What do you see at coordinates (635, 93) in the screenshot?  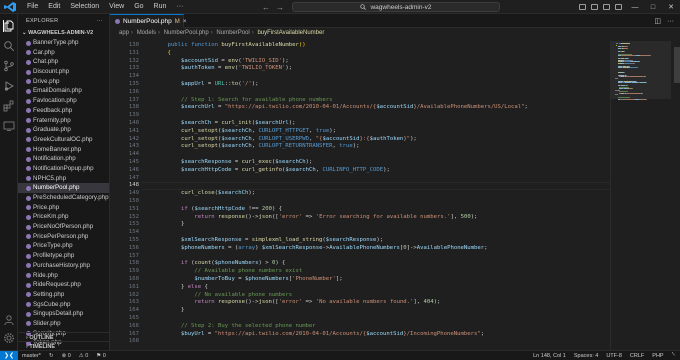 I see `minimap-token` at bounding box center [635, 93].